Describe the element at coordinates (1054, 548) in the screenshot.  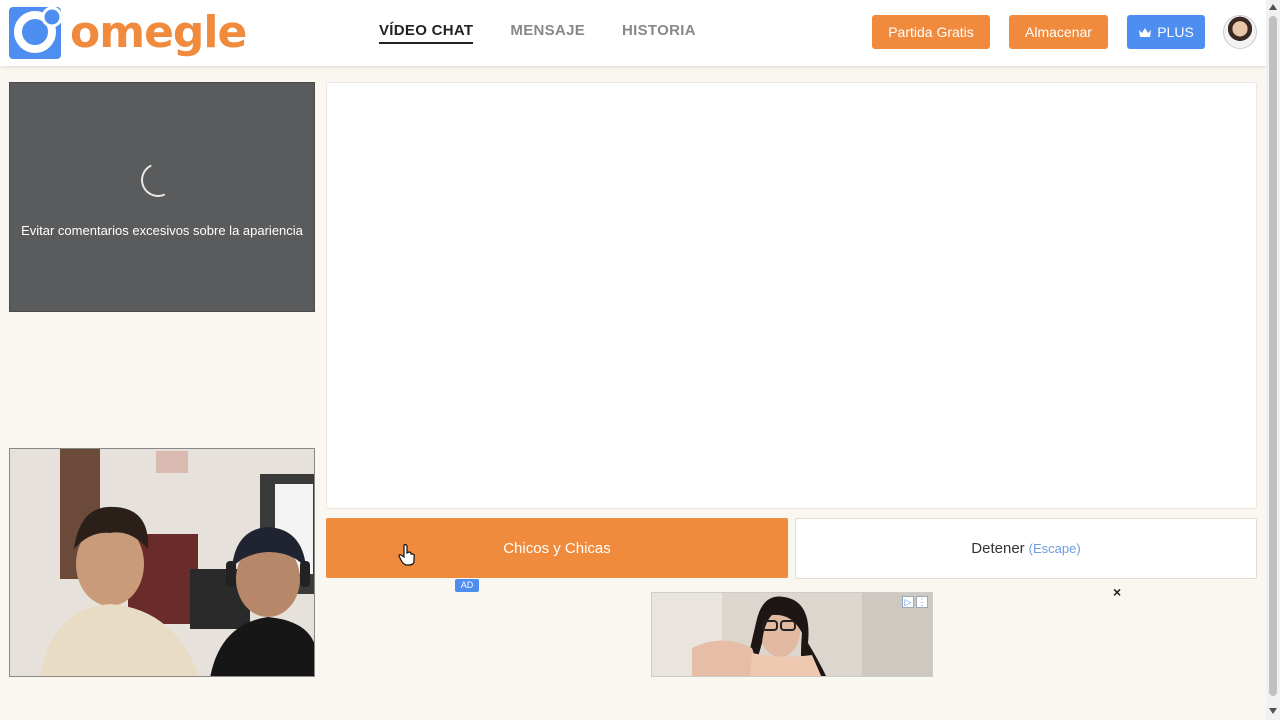
I see `stop-shortcut-hint: (Escape)` at that location.